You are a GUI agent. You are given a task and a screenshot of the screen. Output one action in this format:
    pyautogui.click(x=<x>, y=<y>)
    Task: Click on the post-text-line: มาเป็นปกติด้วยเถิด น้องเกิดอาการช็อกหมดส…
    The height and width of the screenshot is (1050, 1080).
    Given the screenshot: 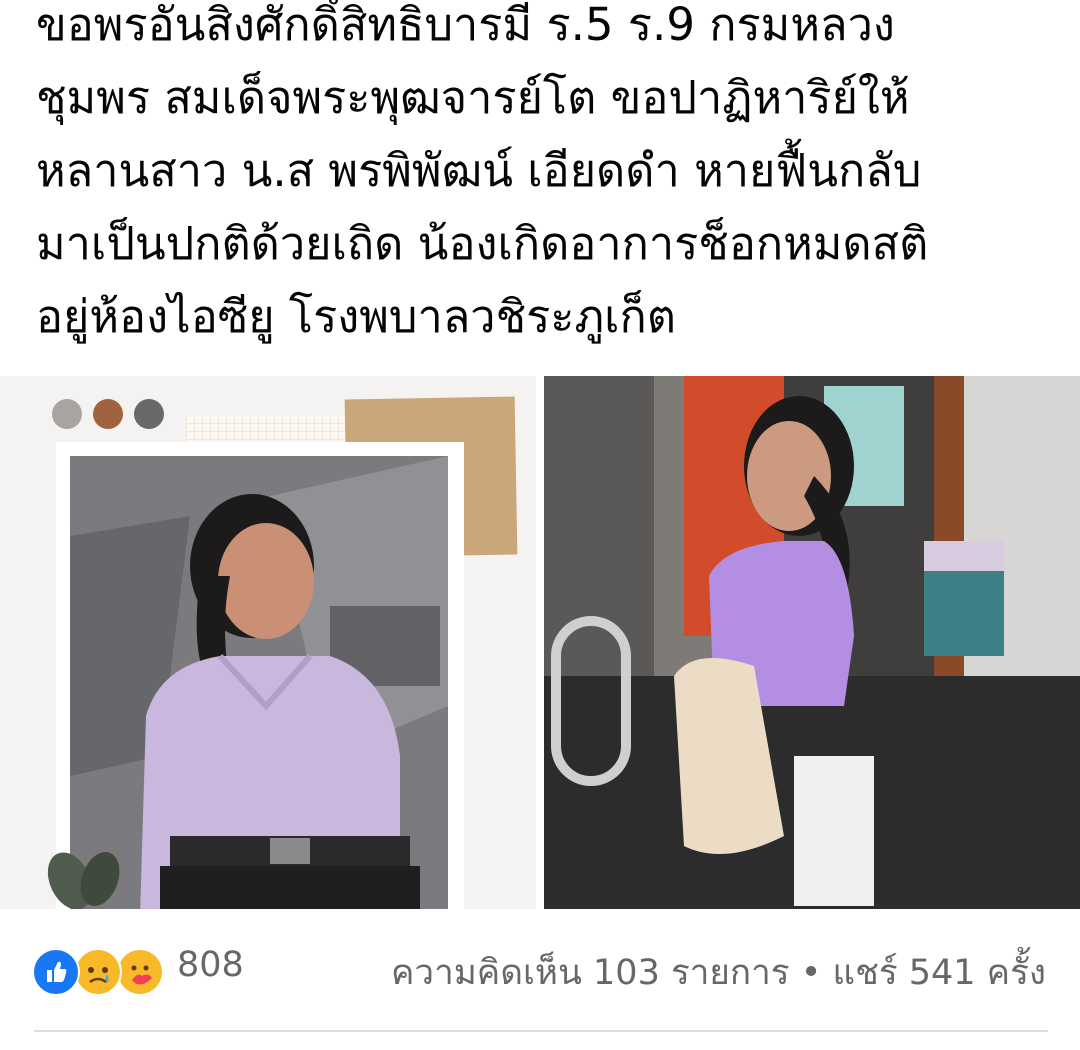 What is the action you would take?
    pyautogui.click(x=482, y=243)
    